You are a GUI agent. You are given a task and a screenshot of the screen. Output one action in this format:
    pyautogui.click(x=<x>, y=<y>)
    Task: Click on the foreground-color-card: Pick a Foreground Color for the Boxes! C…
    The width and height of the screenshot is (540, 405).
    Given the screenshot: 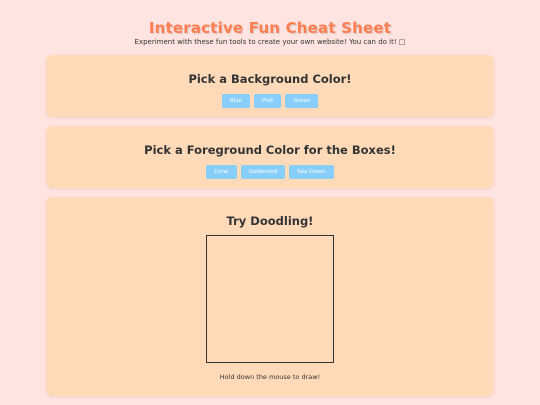 What is the action you would take?
    pyautogui.click(x=270, y=157)
    